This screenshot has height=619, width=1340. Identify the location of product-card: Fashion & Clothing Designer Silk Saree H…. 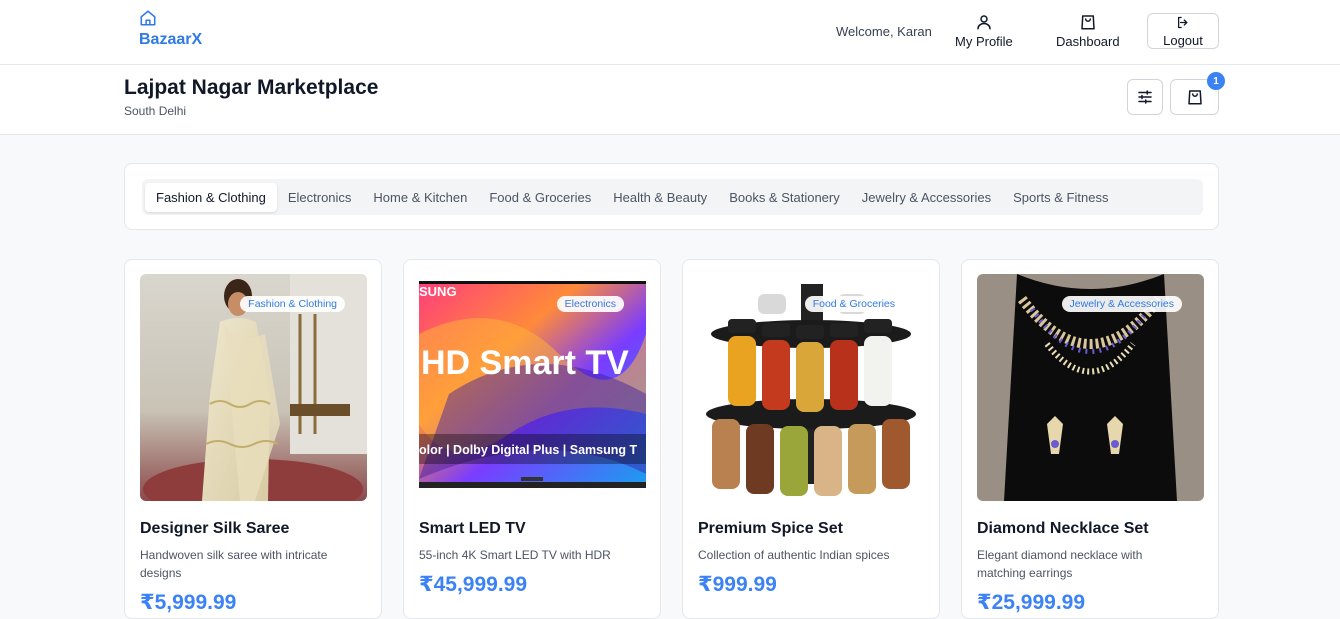
(253, 439).